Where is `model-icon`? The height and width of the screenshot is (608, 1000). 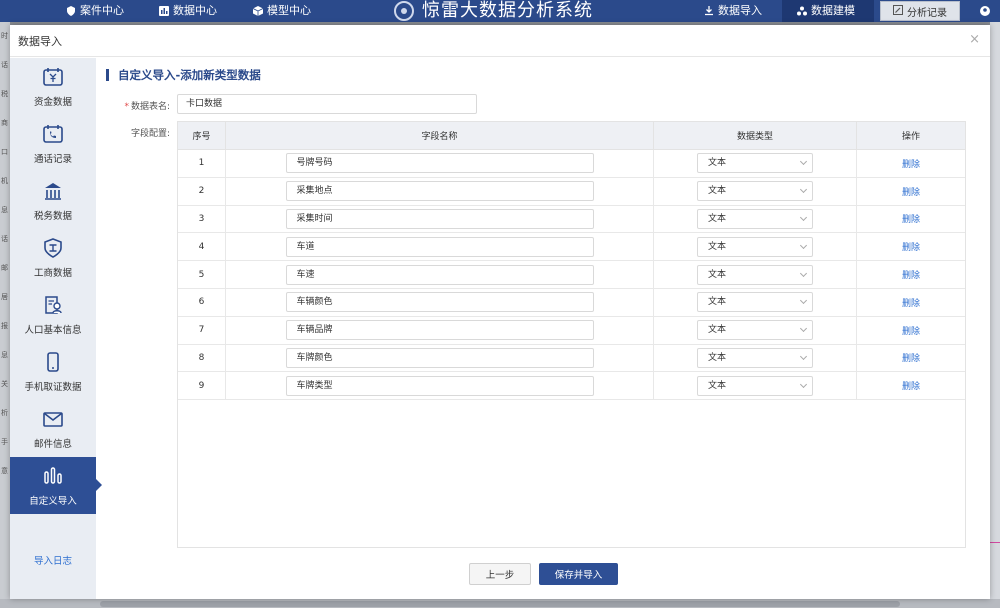
model-icon is located at coordinates (802, 11).